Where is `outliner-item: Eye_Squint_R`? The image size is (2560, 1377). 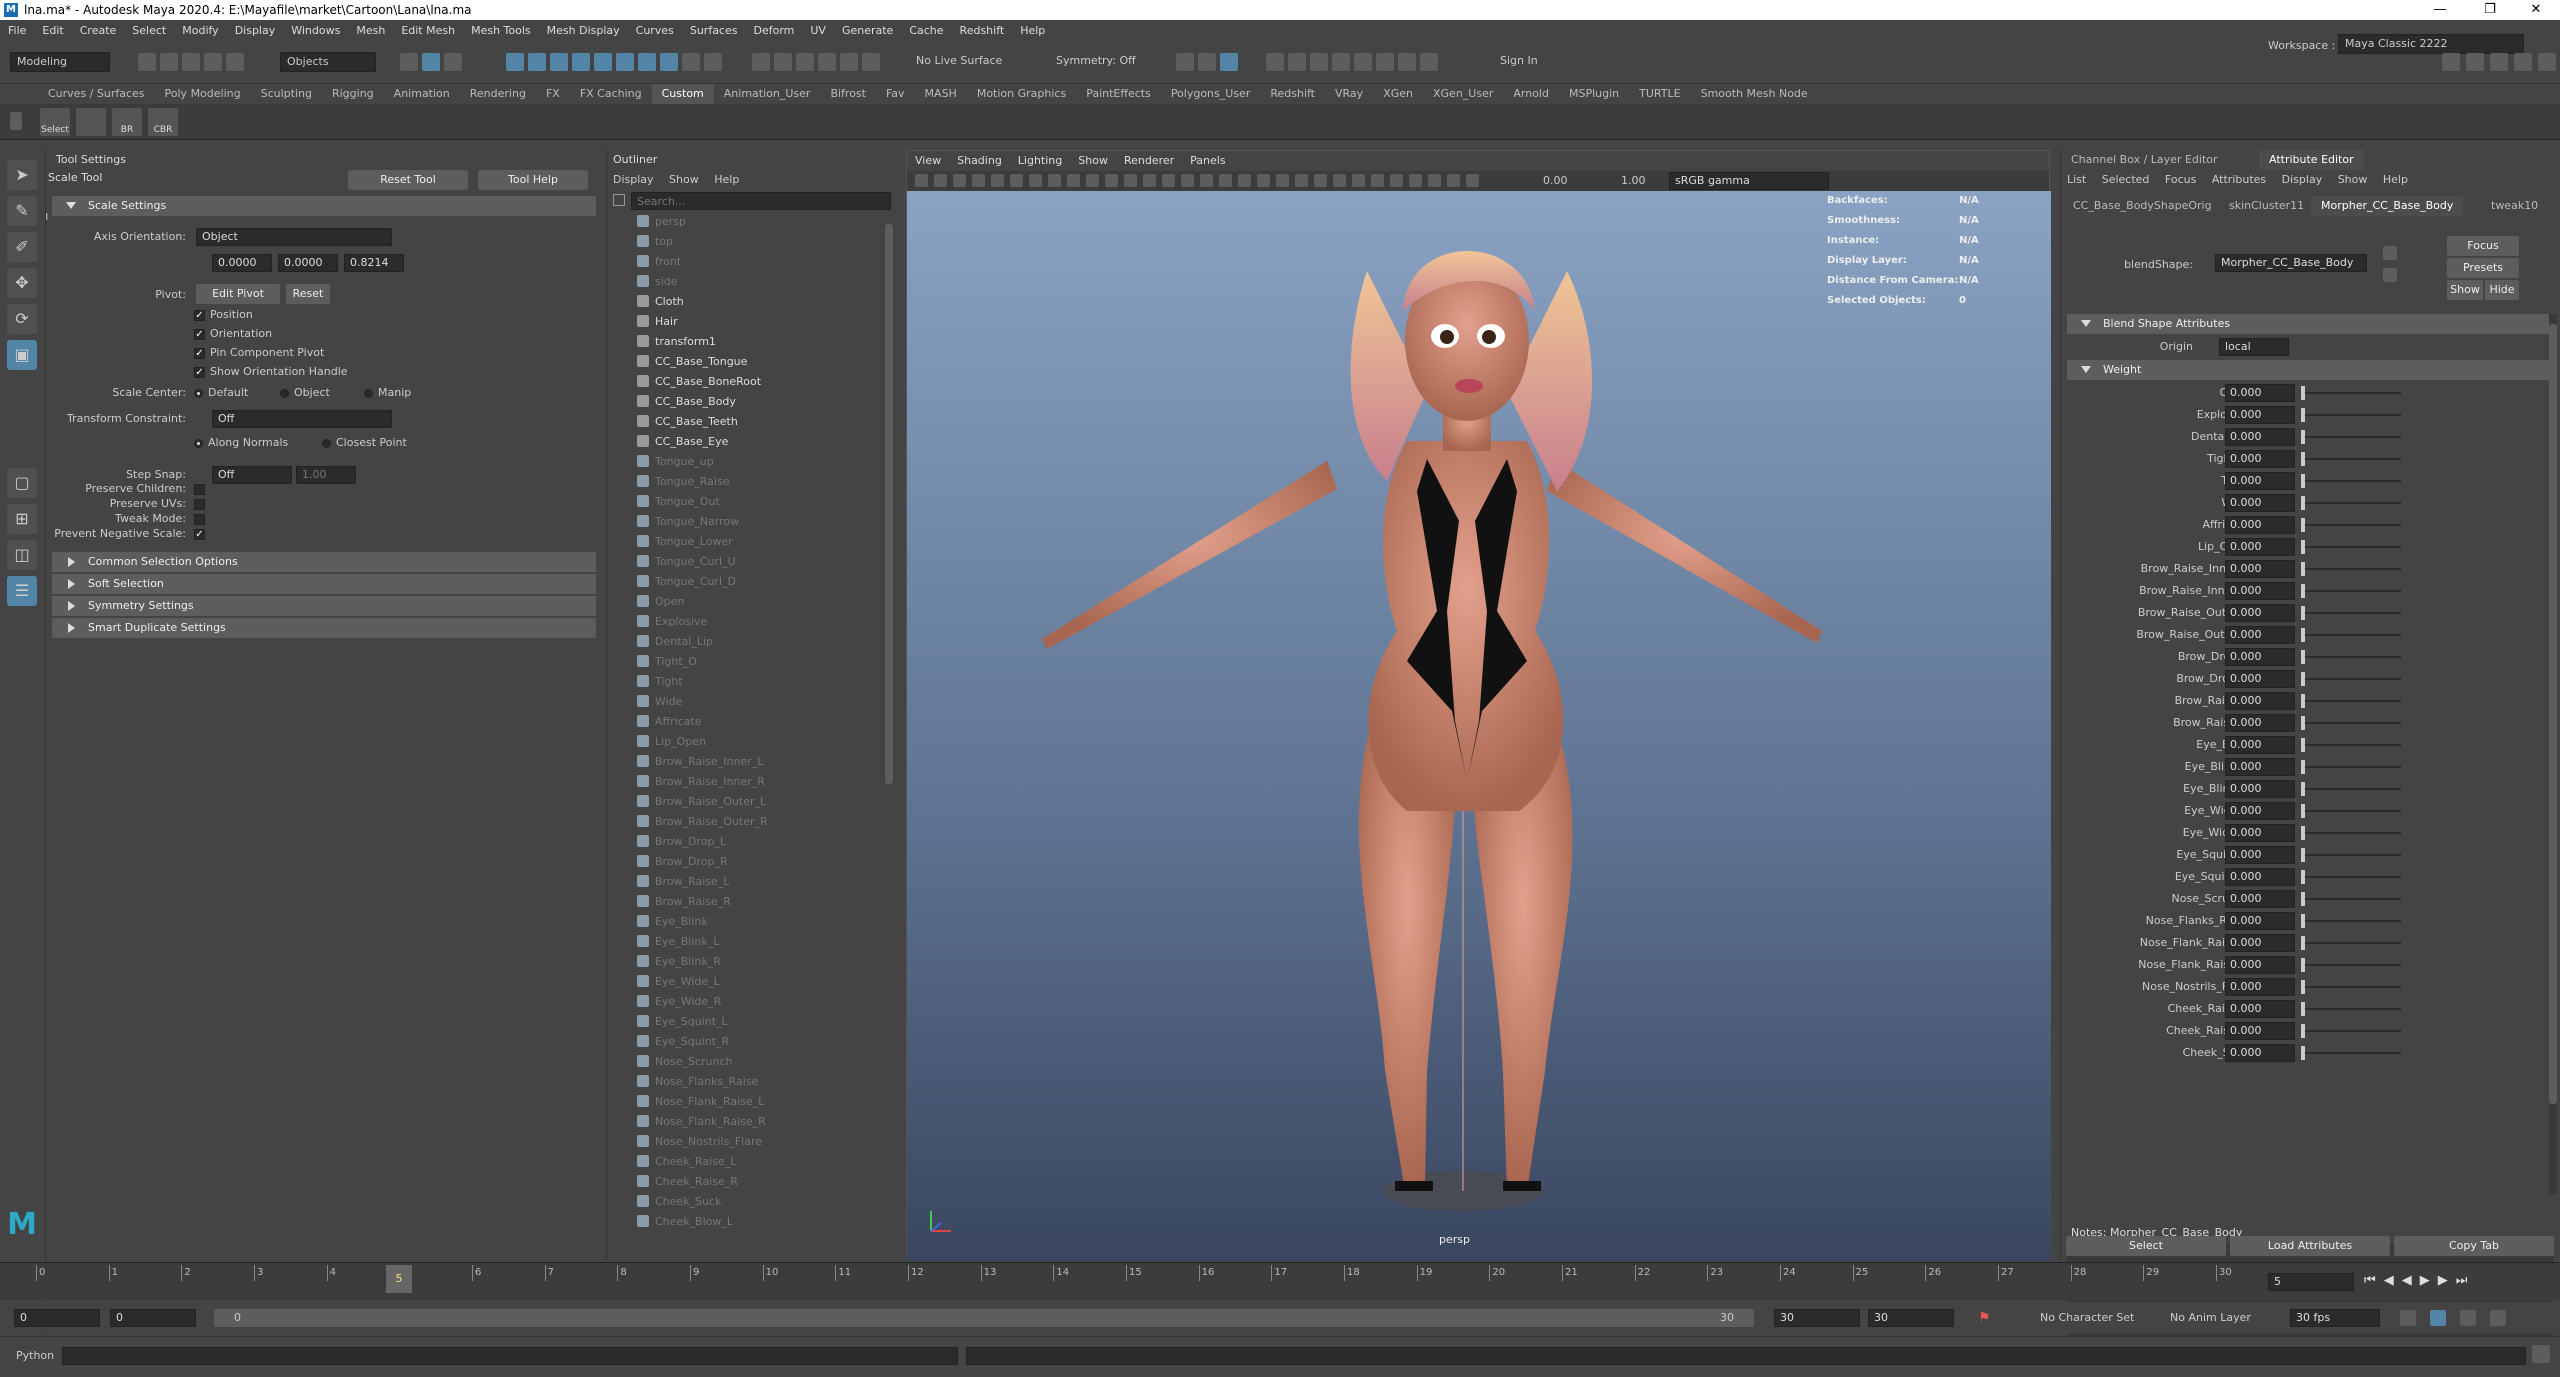 outliner-item: Eye_Squint_R is located at coordinates (683, 1042).